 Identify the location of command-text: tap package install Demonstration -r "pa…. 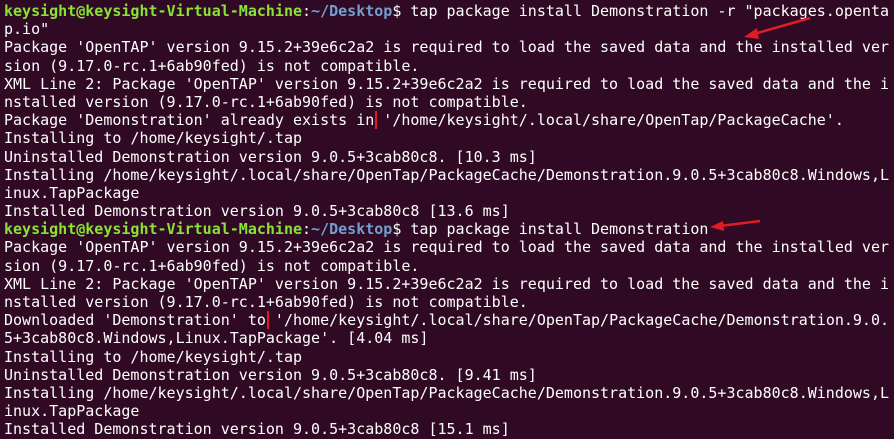
(650, 11).